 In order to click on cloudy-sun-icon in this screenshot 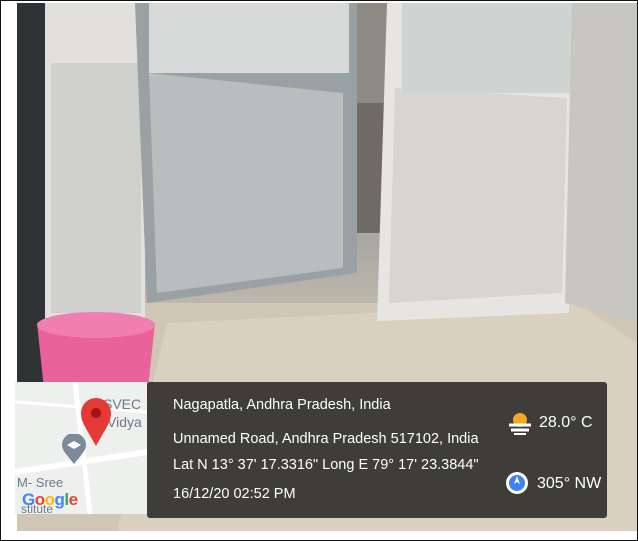, I will do `click(520, 424)`.